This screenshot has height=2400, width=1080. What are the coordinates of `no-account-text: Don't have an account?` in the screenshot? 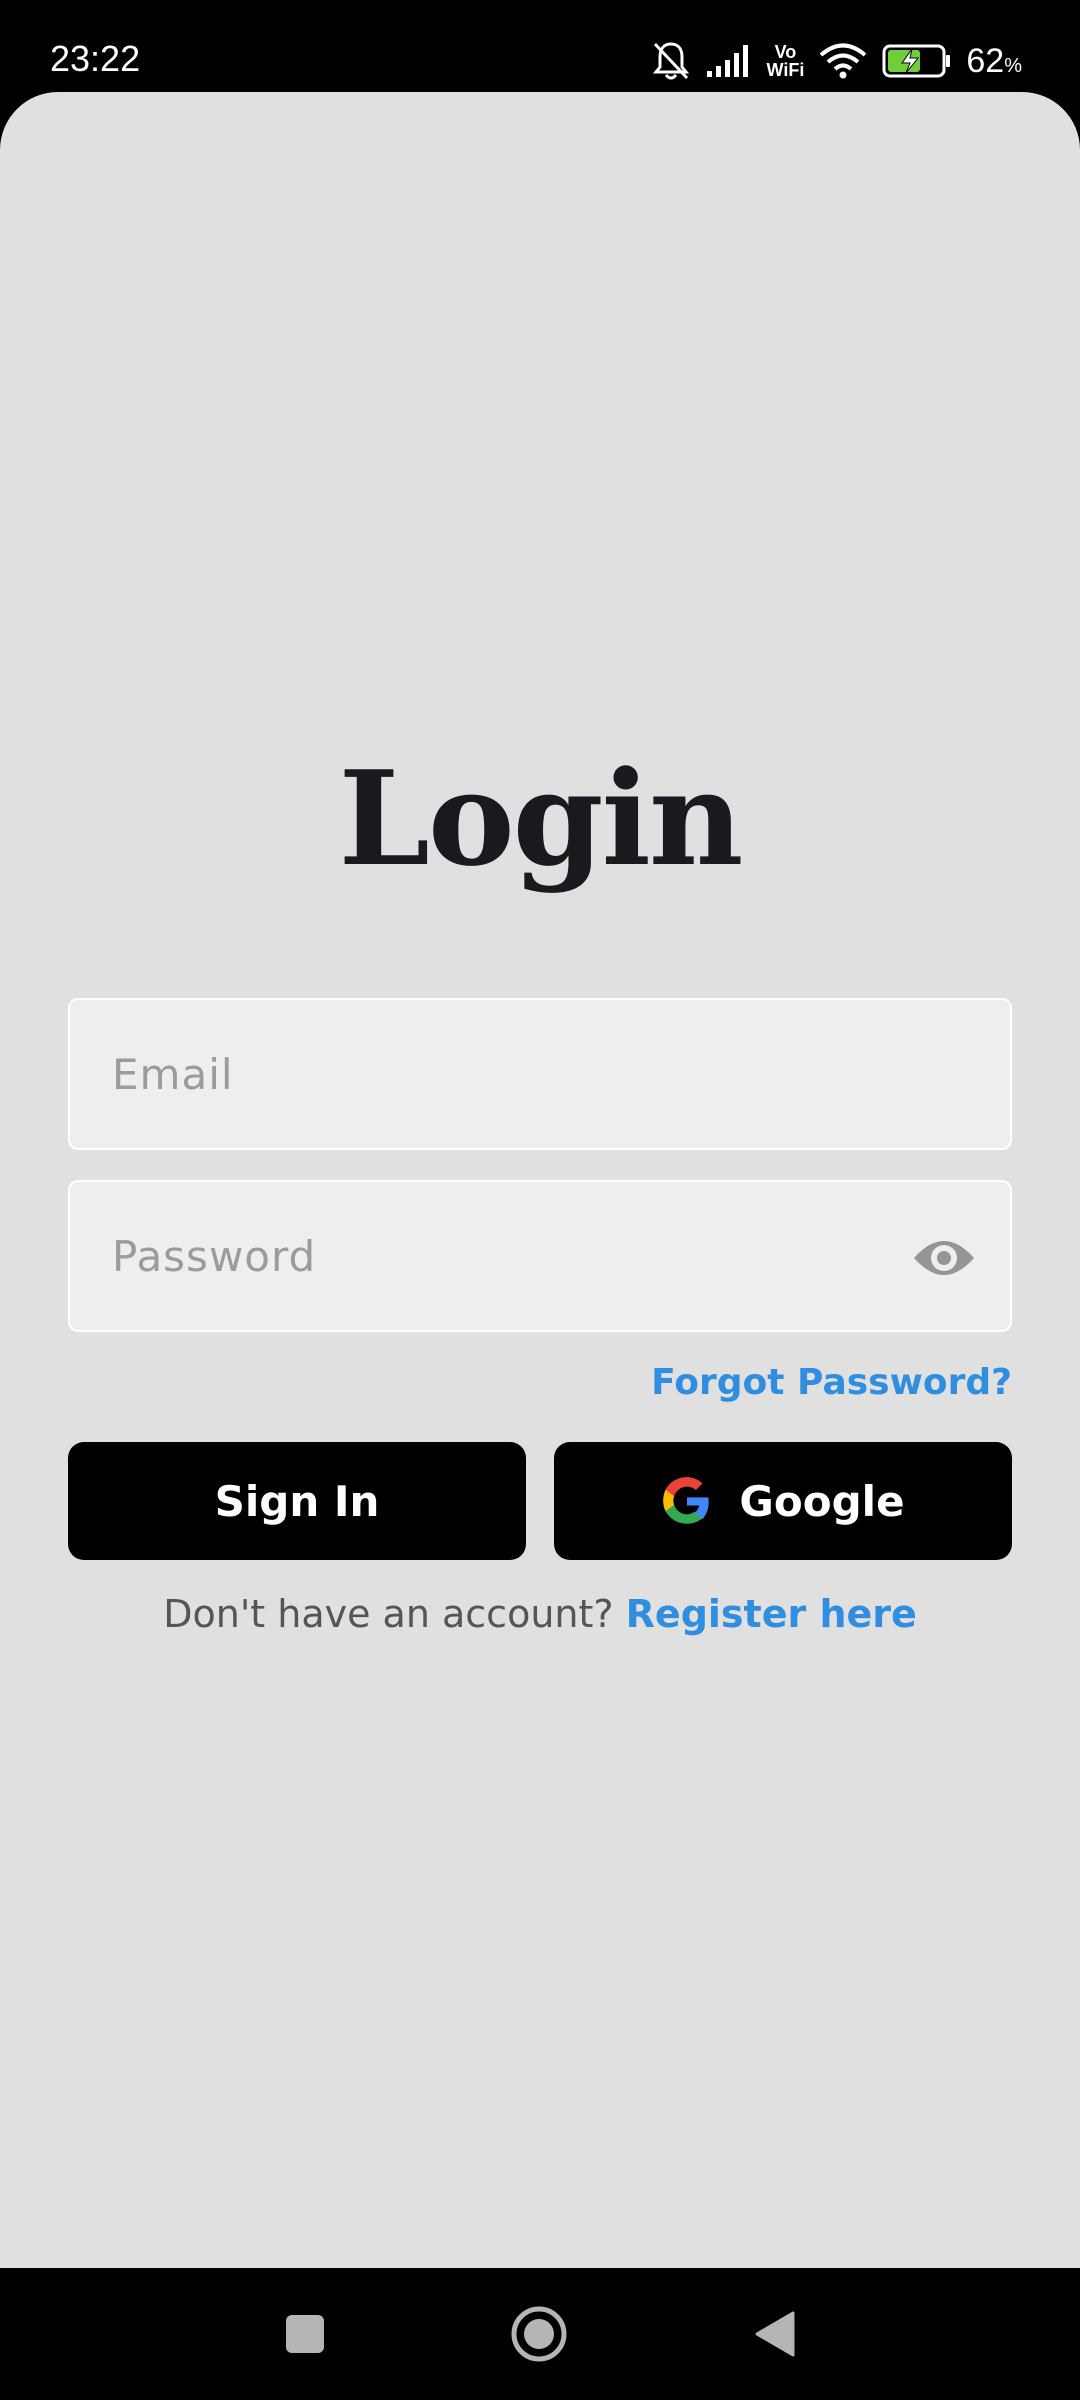 It's located at (388, 1614).